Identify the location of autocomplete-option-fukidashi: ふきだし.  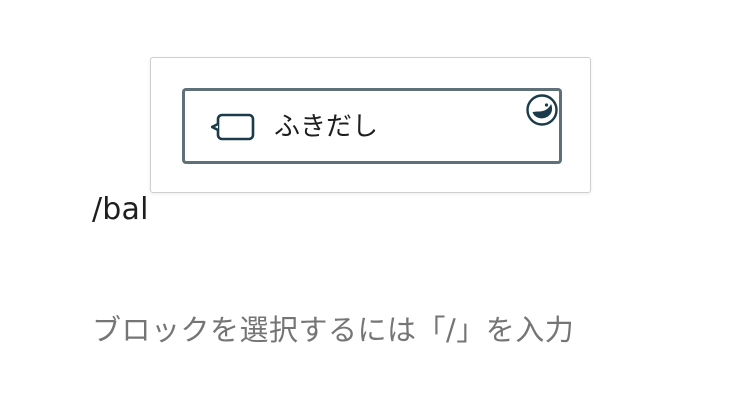
(372, 126).